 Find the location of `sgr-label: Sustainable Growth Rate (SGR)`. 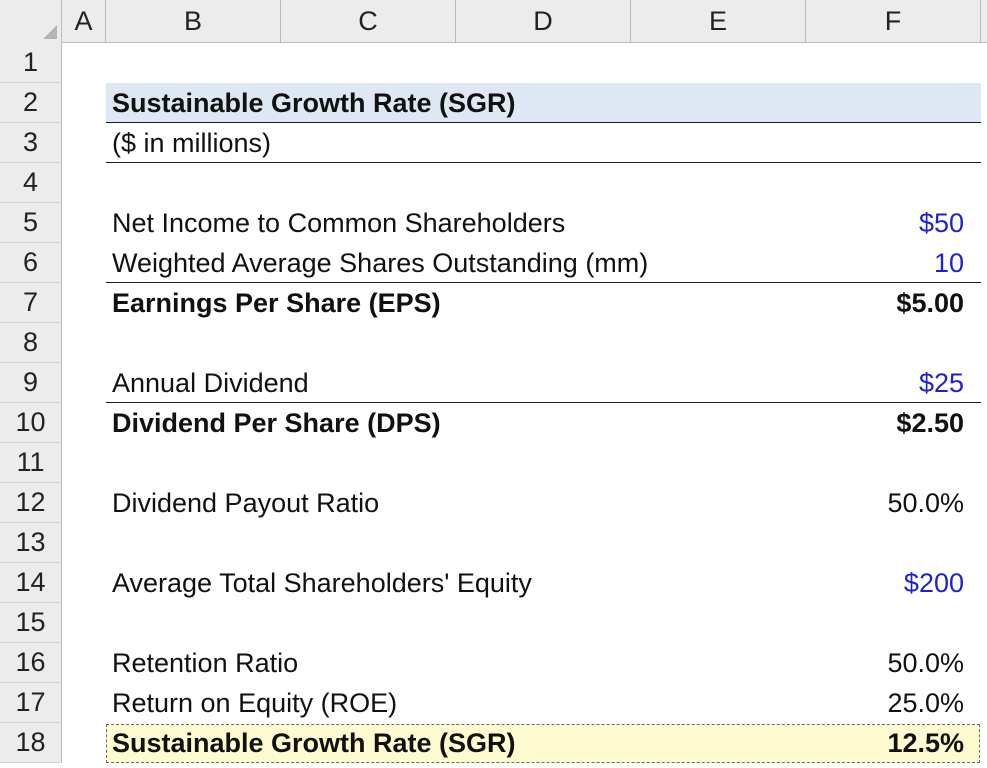

sgr-label: Sustainable Growth Rate (SGR) is located at coordinates (314, 743).